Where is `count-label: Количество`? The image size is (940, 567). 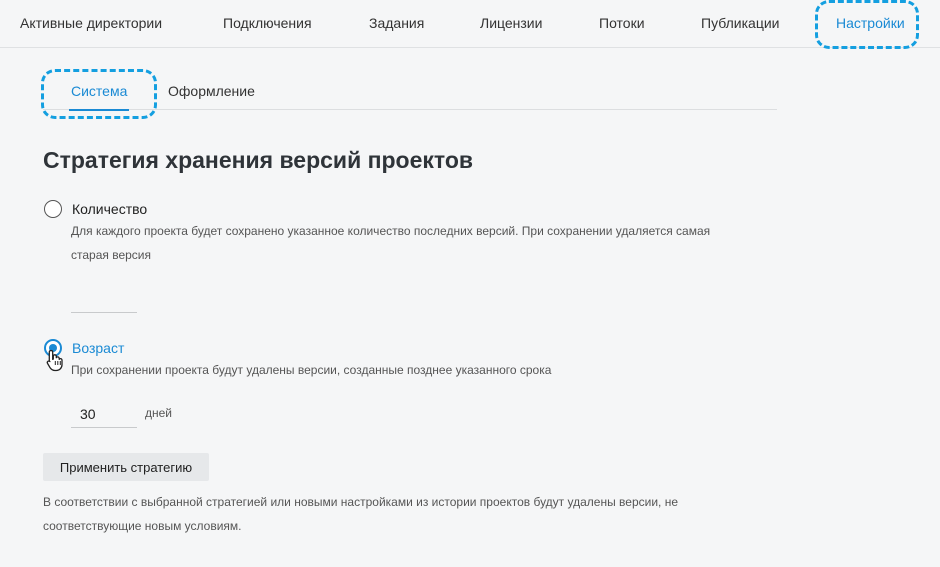
count-label: Количество is located at coordinates (109, 209).